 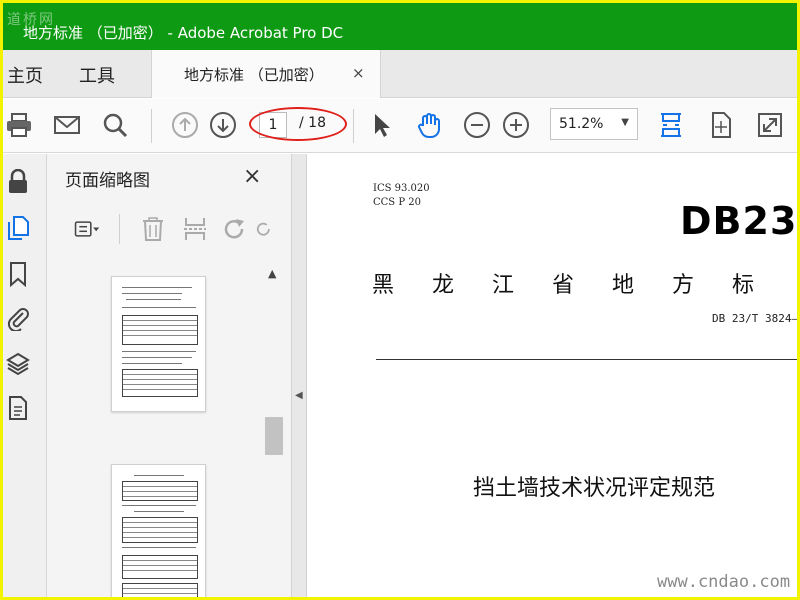 I want to click on title-bar: 道桥网 地方标准 （已加密） - Adobe Acrobat Pro DC, so click(x=400, y=26).